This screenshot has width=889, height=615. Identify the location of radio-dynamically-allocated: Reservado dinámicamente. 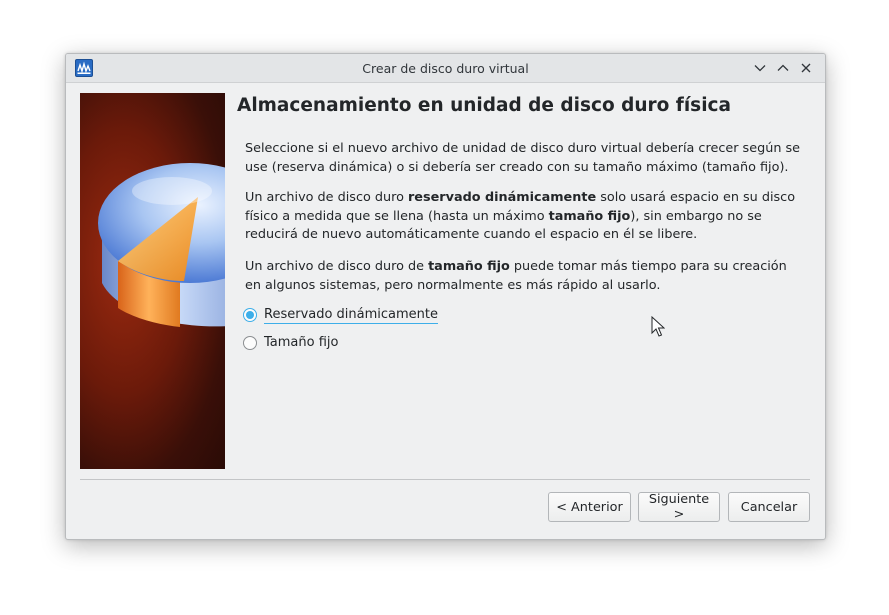
(341, 315).